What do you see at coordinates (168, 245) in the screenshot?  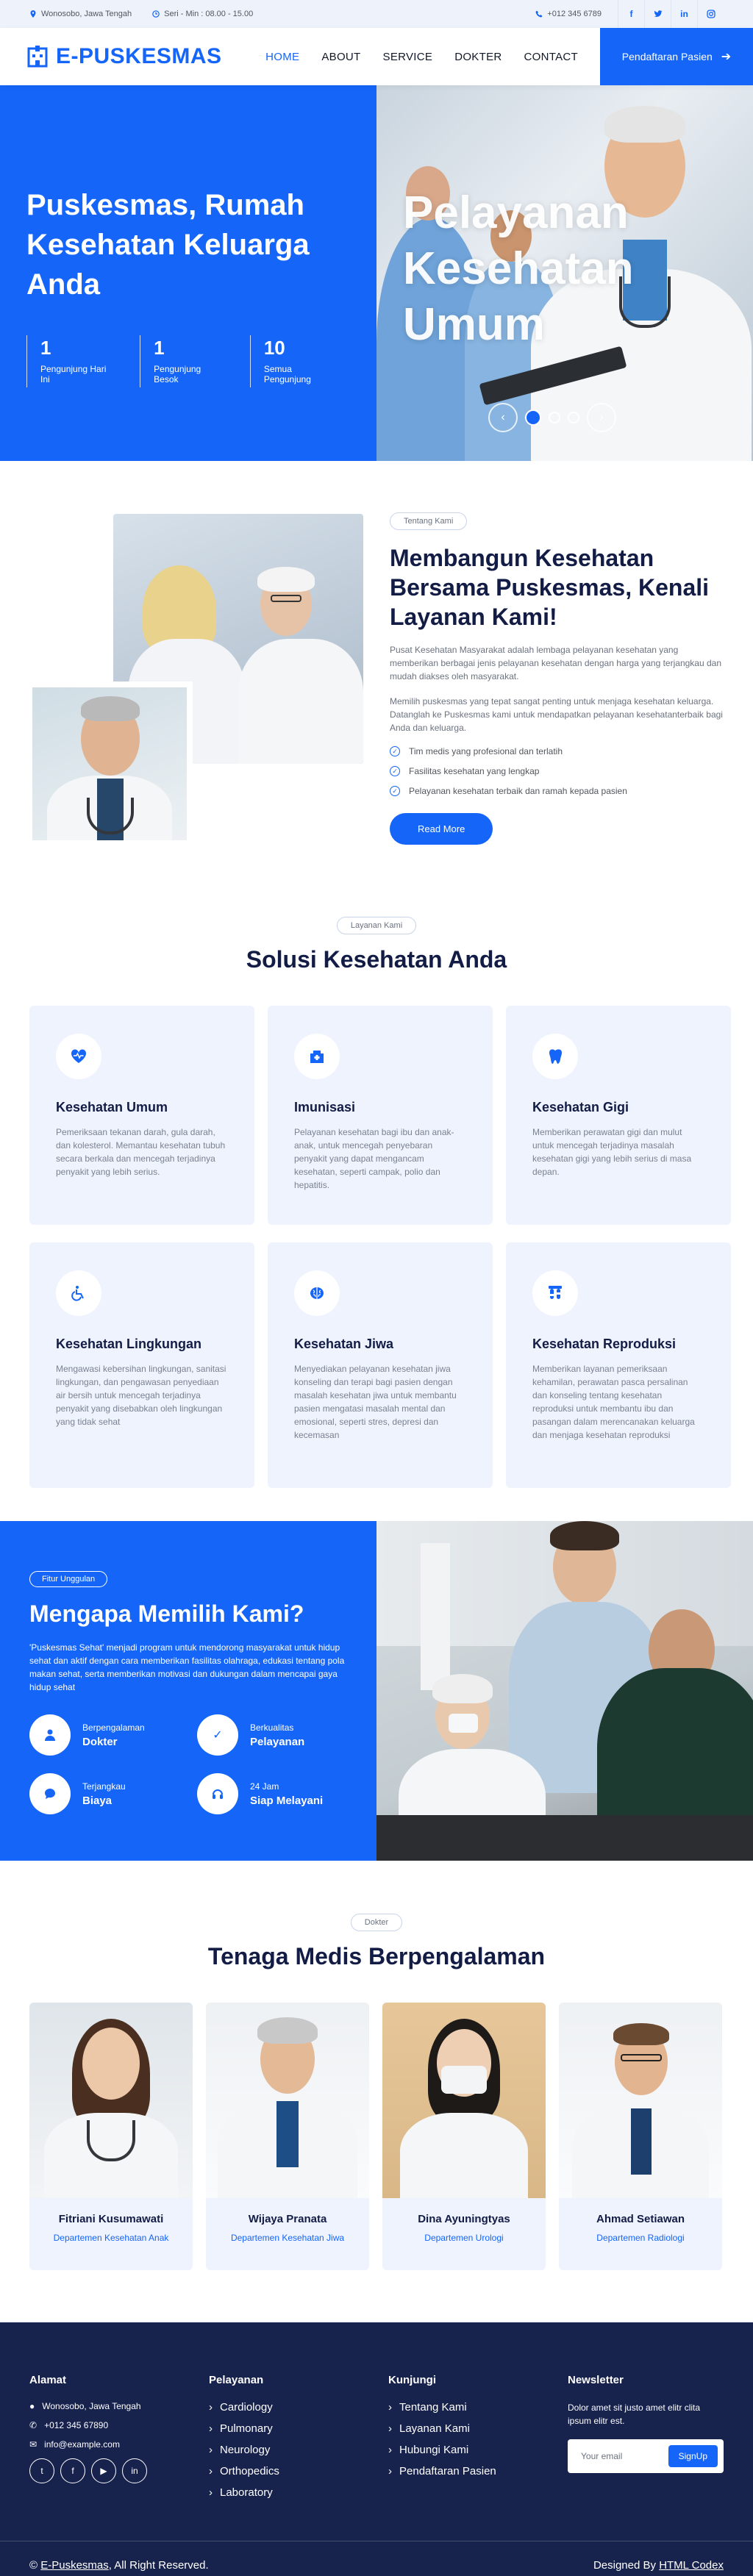 I see `hero-headline: Puskesmas, Rumah Kesehatan Keluarga Anda` at bounding box center [168, 245].